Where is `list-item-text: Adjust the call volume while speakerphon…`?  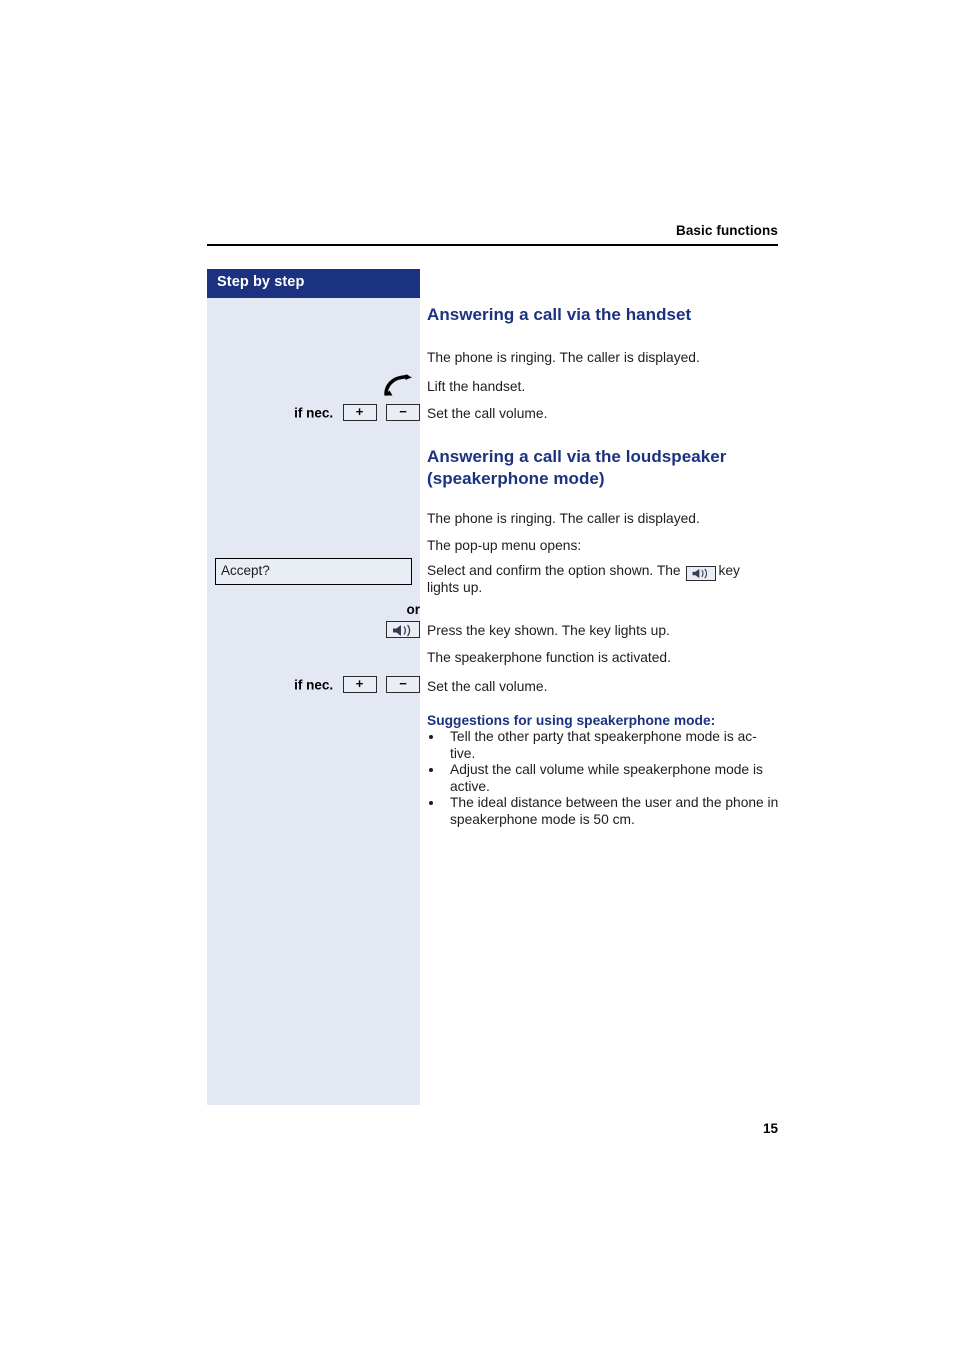 list-item-text: Adjust the call volume while speakerphon… is located at coordinates (606, 778).